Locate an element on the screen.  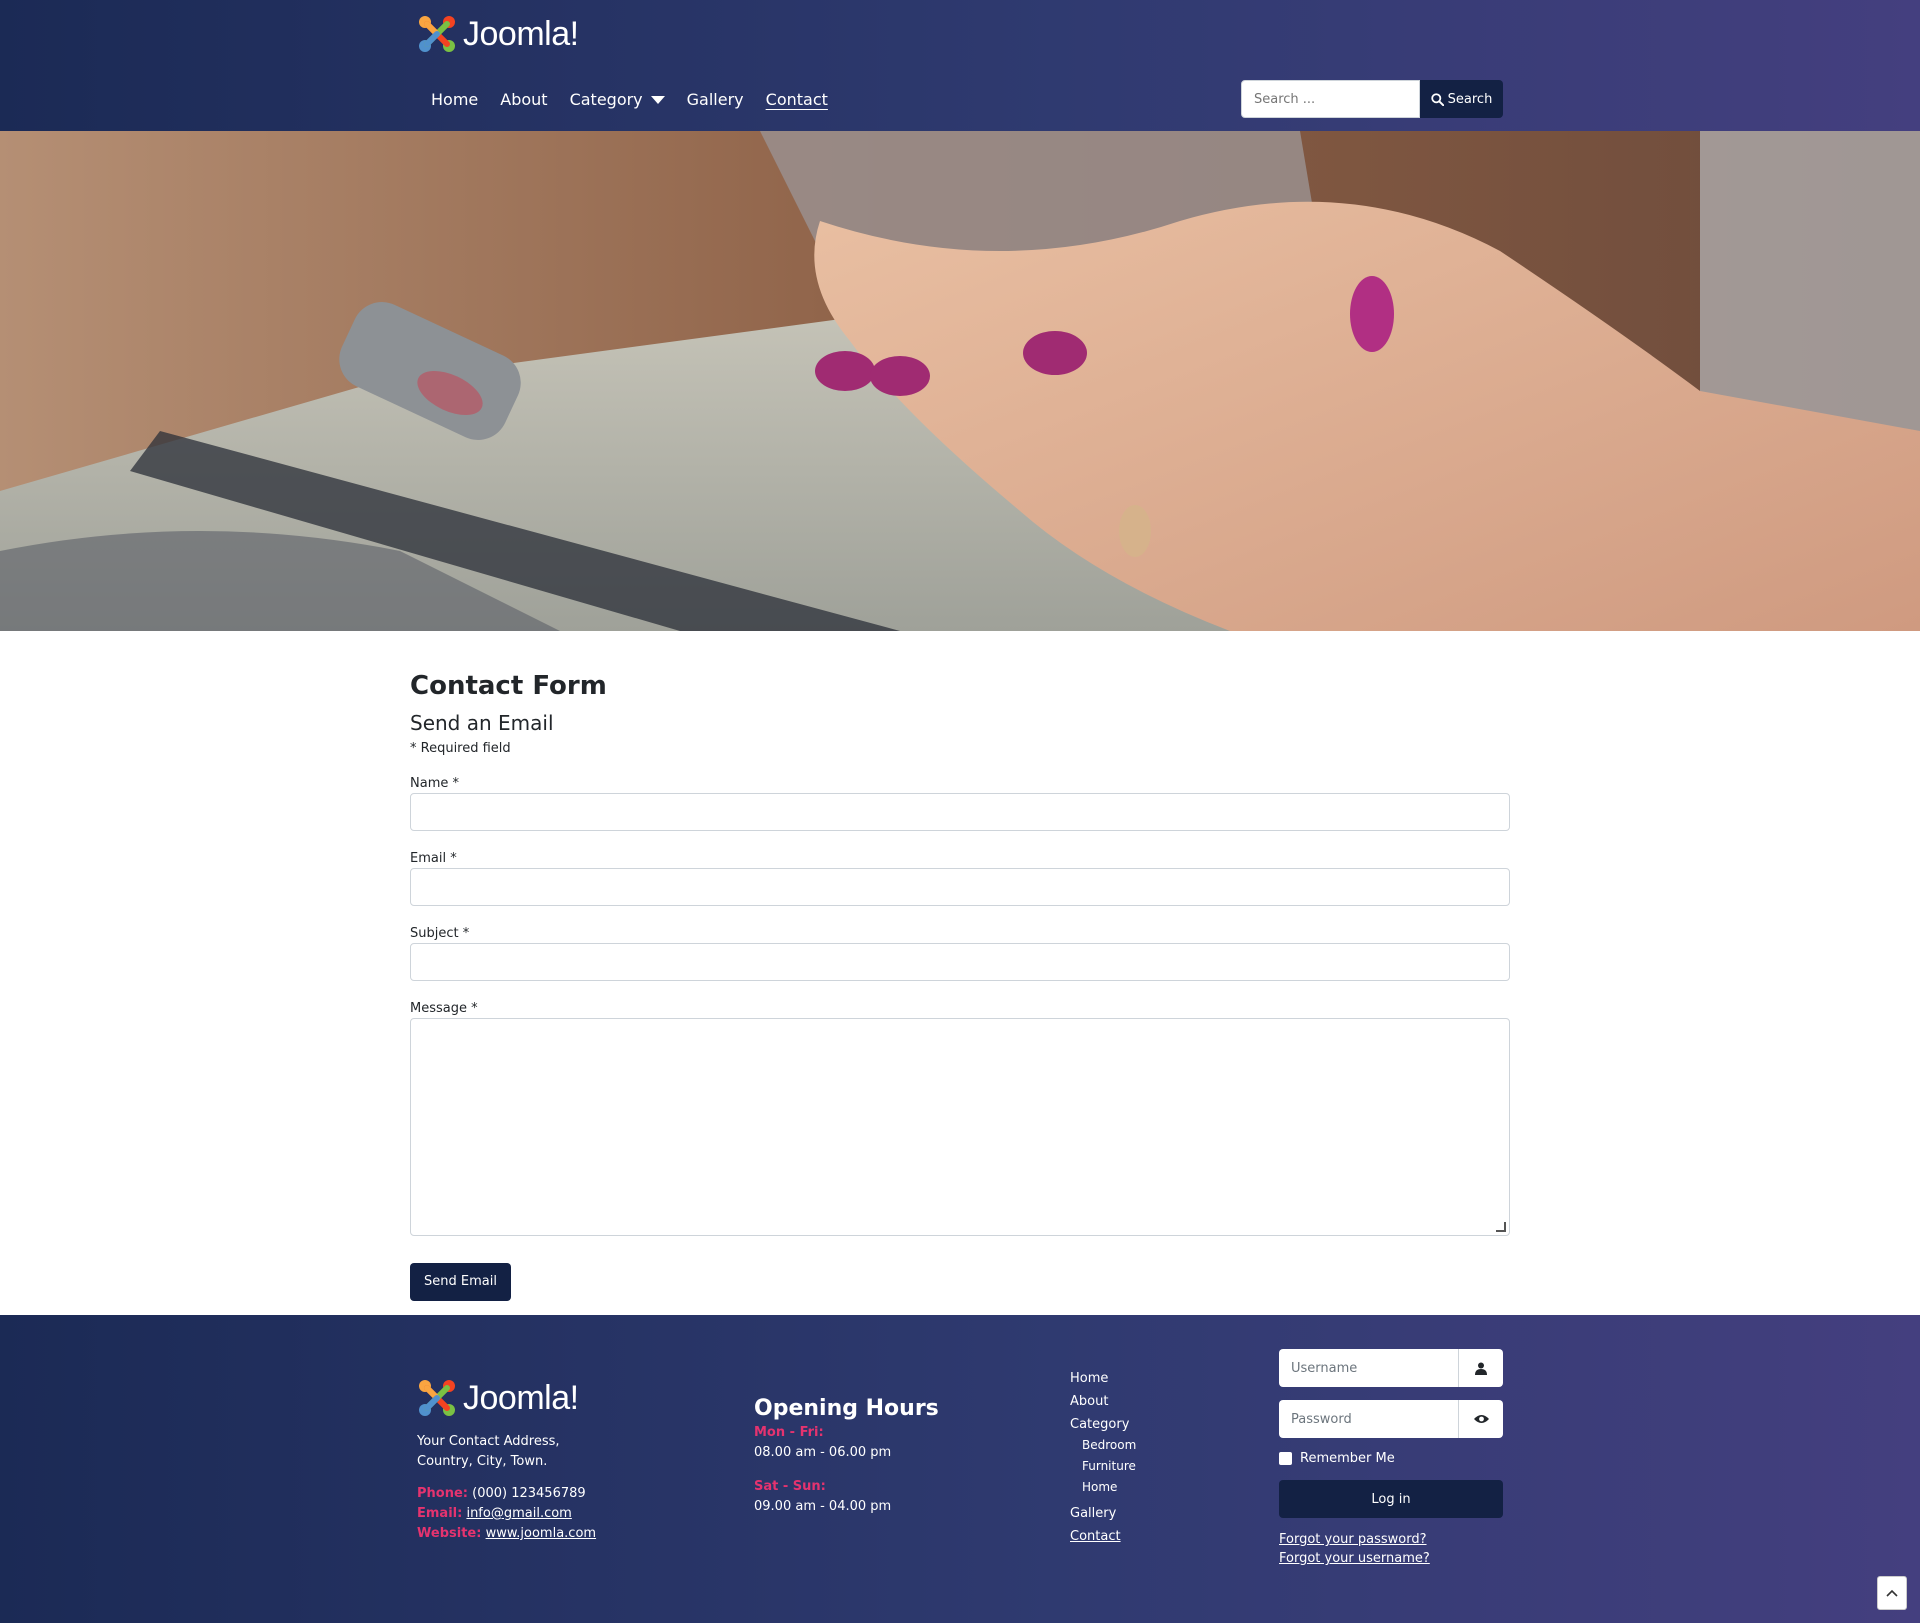
login-button: Log in is located at coordinates (1391, 1499).